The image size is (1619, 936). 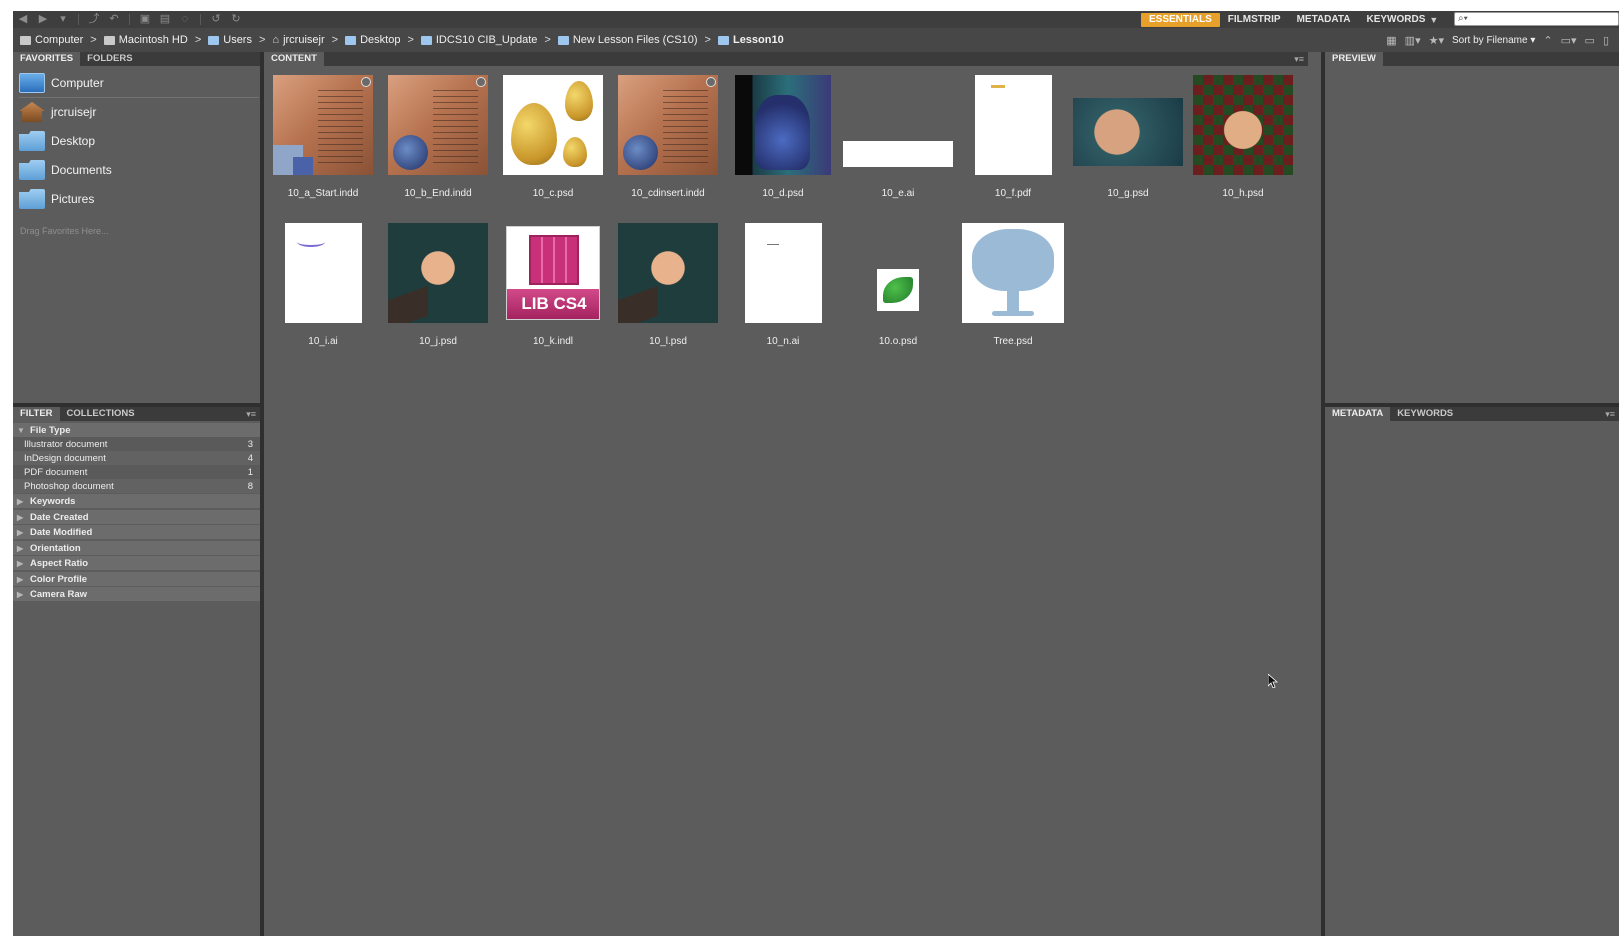 I want to click on go-to-parent-icon: ⤴, so click(x=94, y=19).